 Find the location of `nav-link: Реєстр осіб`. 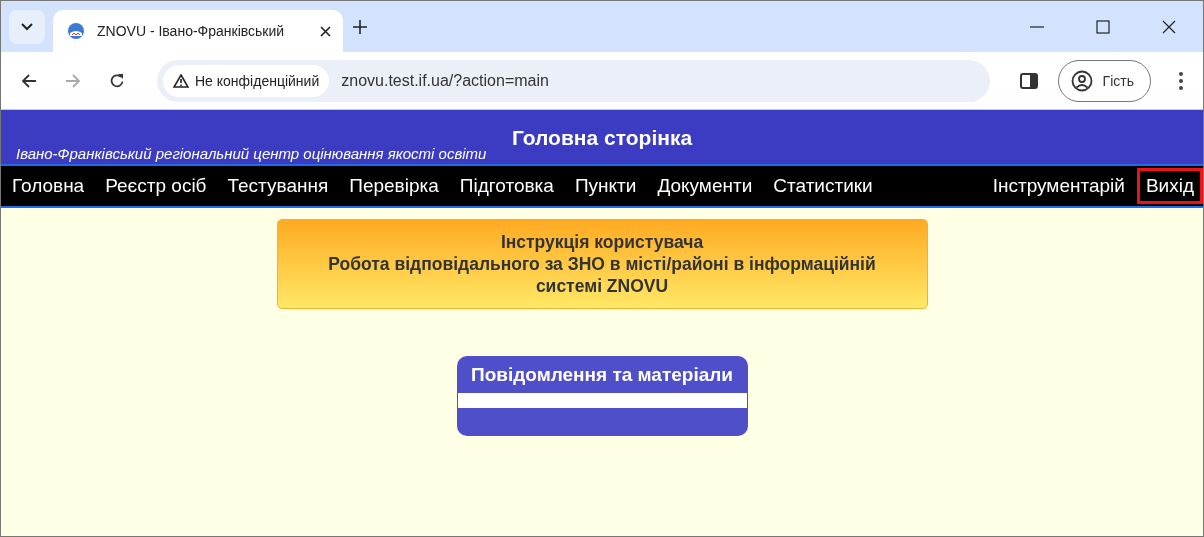

nav-link: Реєстр осіб is located at coordinates (156, 186).